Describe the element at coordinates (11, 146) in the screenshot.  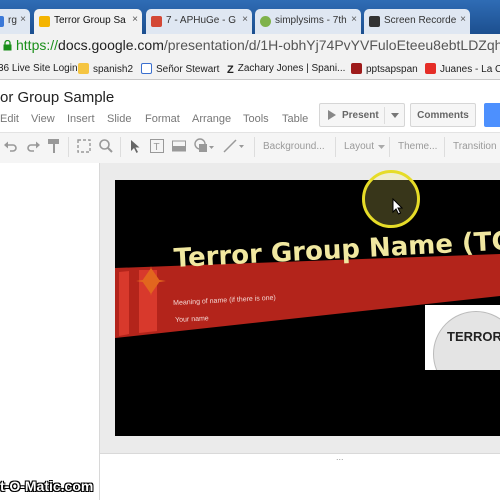
I see `undo-icon` at that location.